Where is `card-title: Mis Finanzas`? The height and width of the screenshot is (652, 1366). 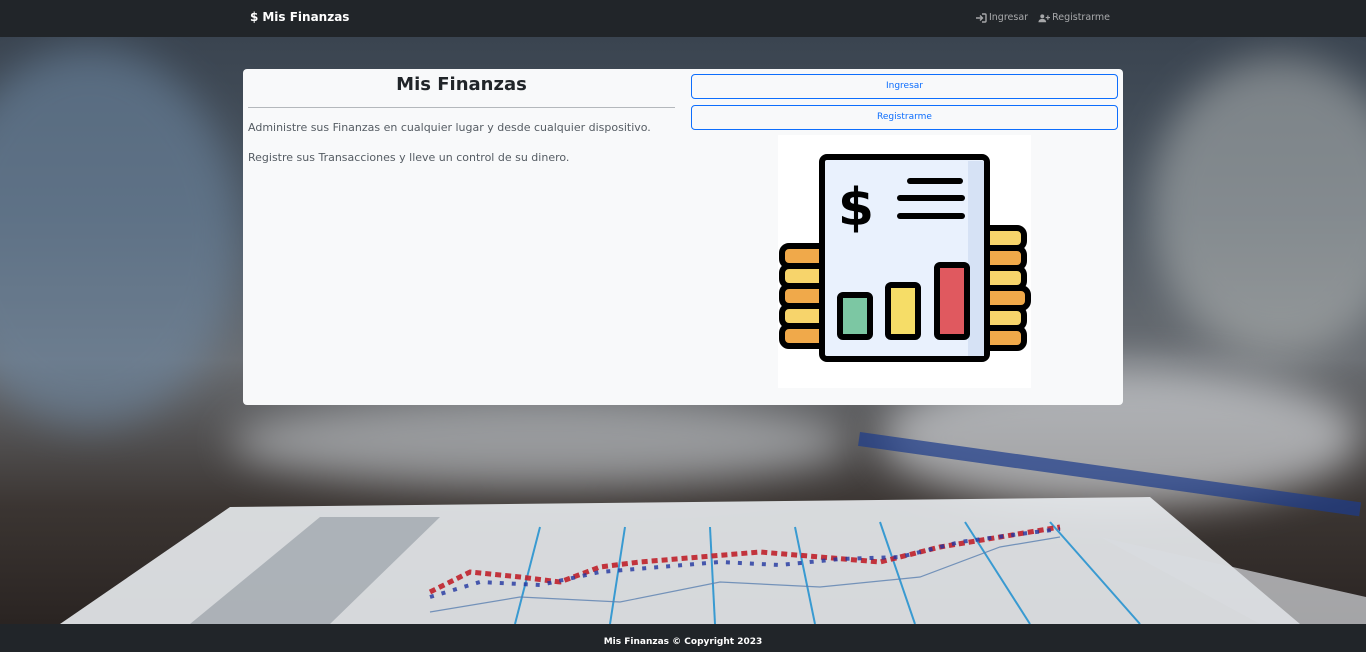
card-title: Mis Finanzas is located at coordinates (461, 84).